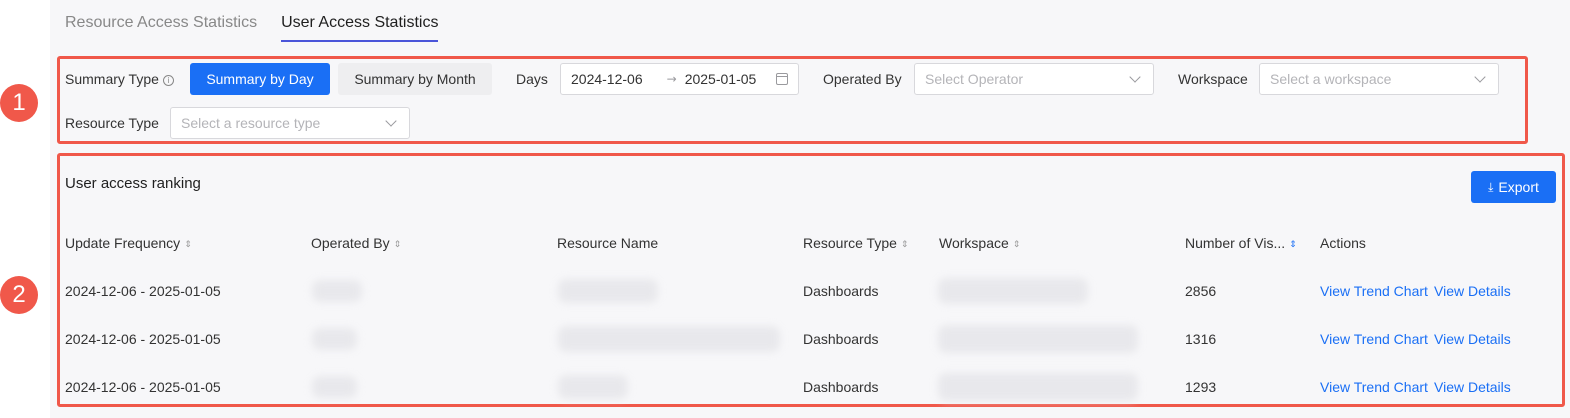 Image resolution: width=1570 pixels, height=418 pixels. What do you see at coordinates (1293, 245) in the screenshot?
I see `sort-descending-icon: ⇕` at bounding box center [1293, 245].